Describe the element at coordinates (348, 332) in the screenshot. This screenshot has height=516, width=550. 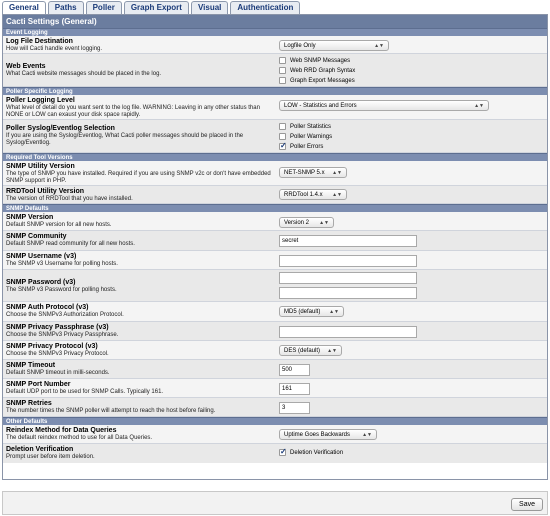
I see `snmp-priv-pass-input` at that location.